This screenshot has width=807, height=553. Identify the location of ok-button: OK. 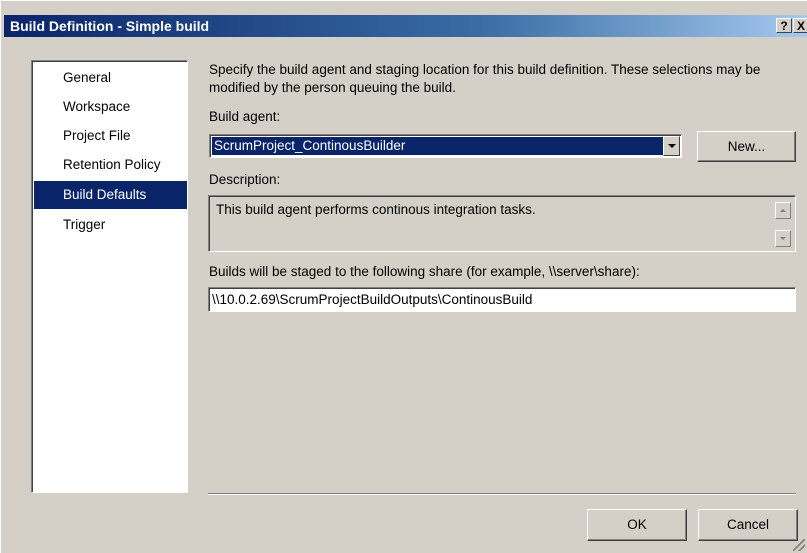
(637, 525).